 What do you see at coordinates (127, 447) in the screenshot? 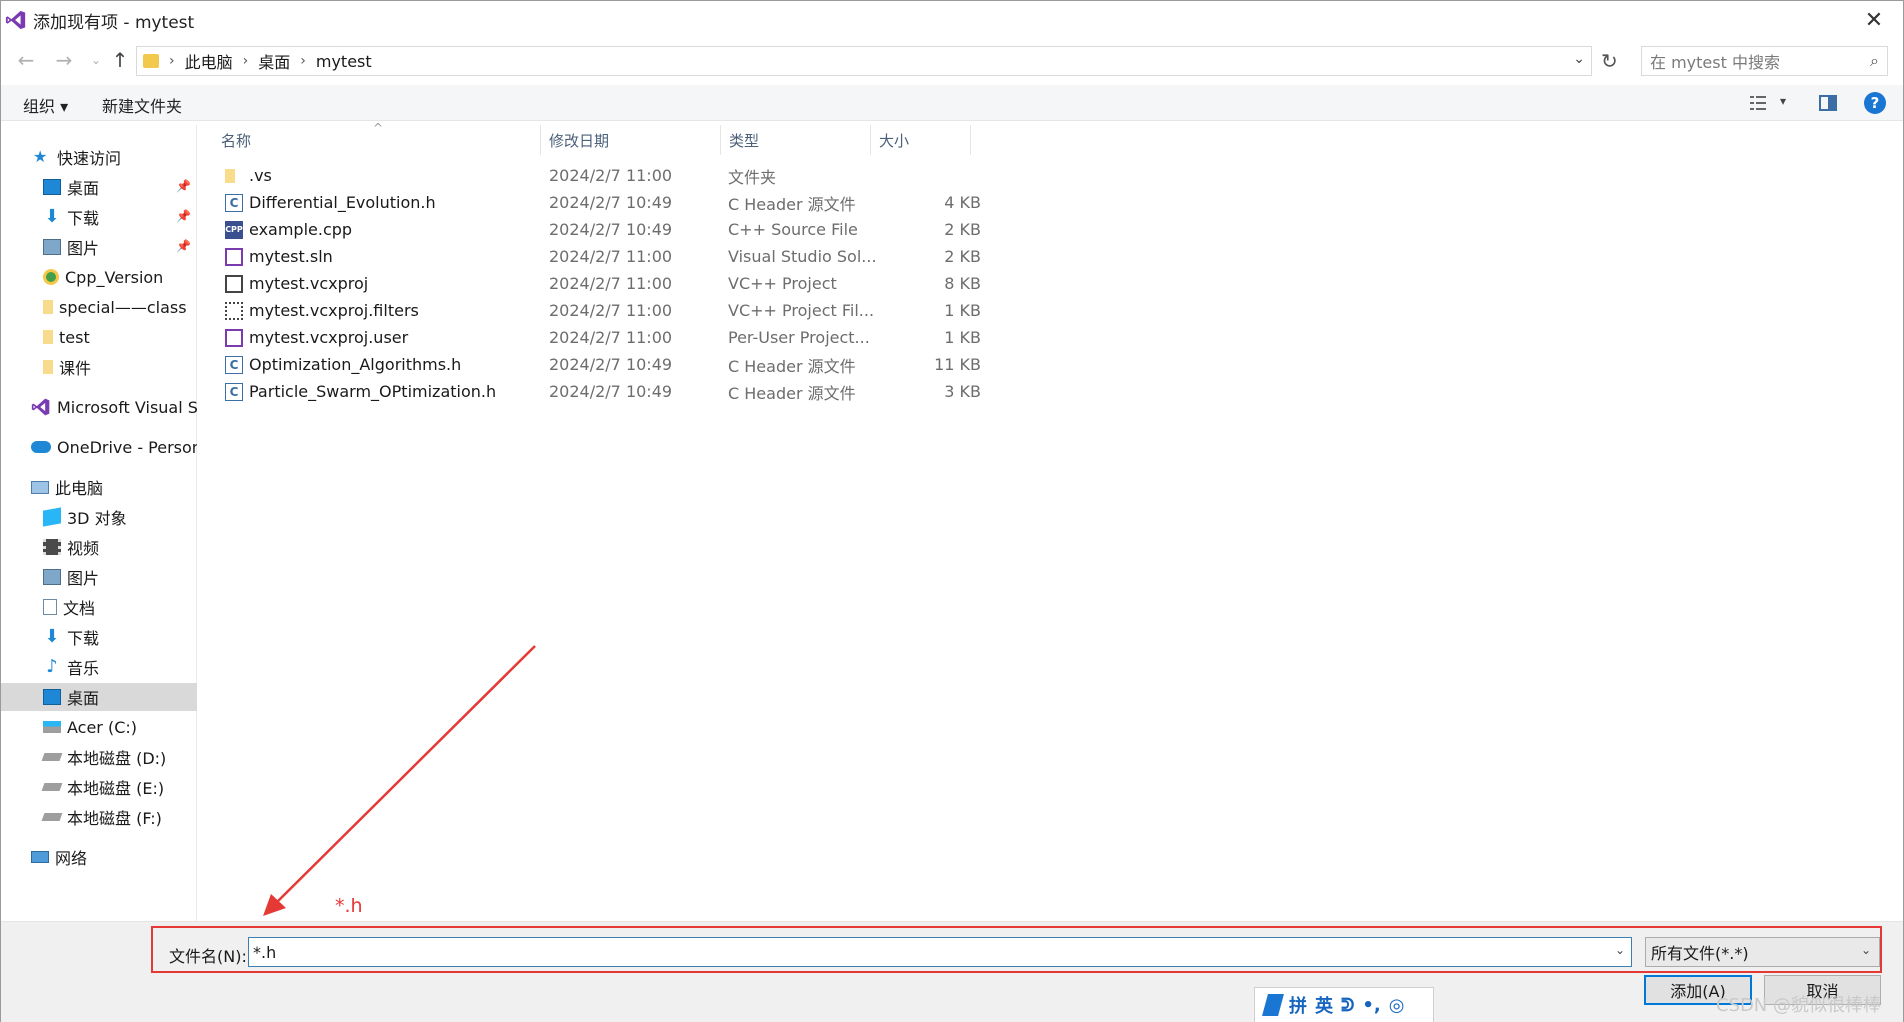
I see `sidebar-item-label: OneDrive - Persona` at bounding box center [127, 447].